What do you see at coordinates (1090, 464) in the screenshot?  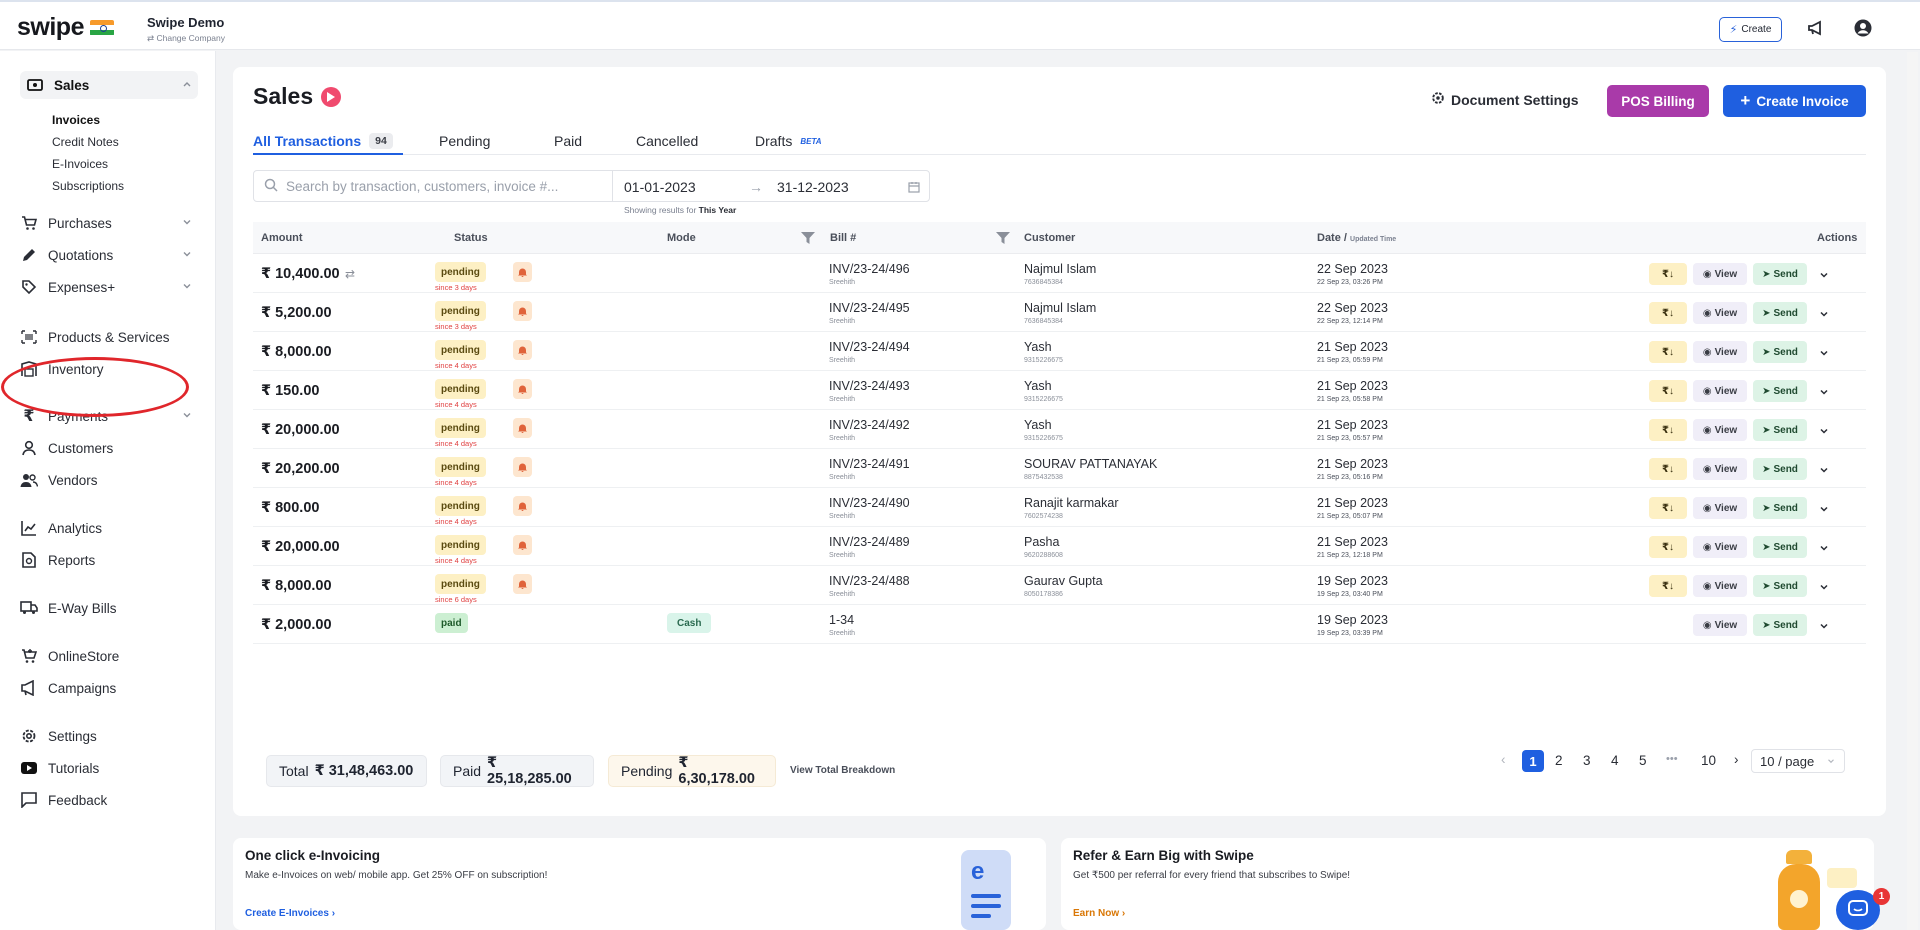 I see `customer-name: SOURAV PATTANAYAK` at bounding box center [1090, 464].